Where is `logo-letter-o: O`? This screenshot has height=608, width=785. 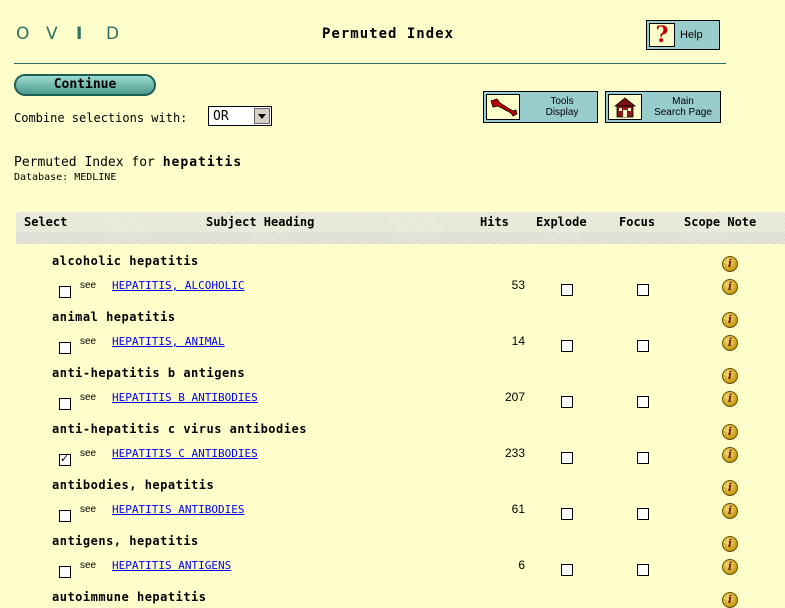
logo-letter-o: O is located at coordinates (23, 34).